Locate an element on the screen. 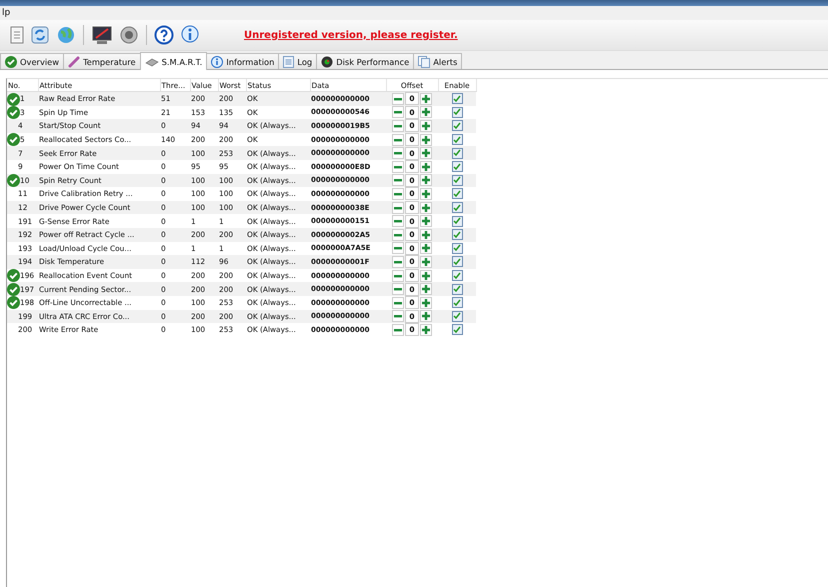 The width and height of the screenshot is (828, 587). tab: Disk Performance is located at coordinates (365, 61).